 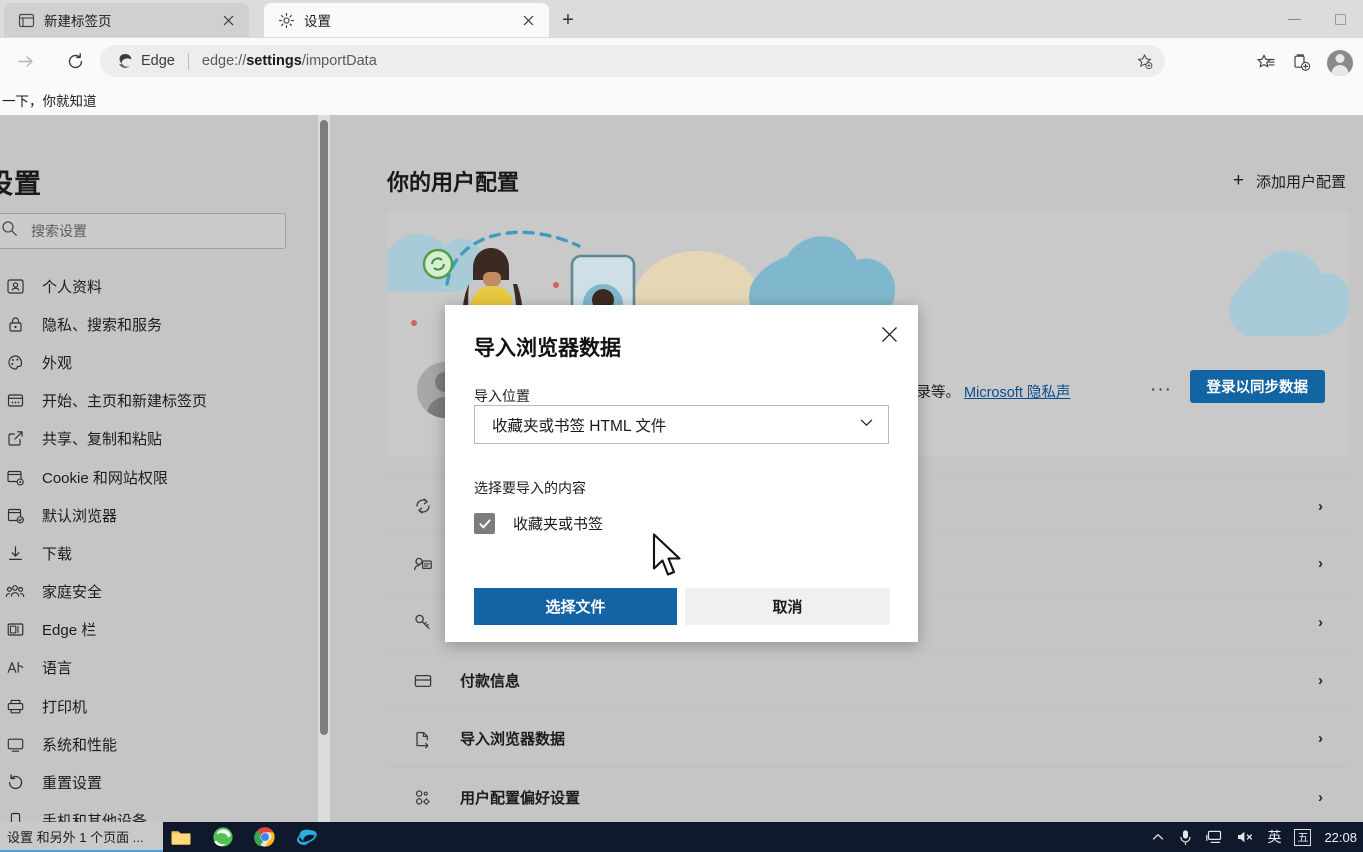 What do you see at coordinates (1245, 837) in the screenshot?
I see `volume-muted-icon` at bounding box center [1245, 837].